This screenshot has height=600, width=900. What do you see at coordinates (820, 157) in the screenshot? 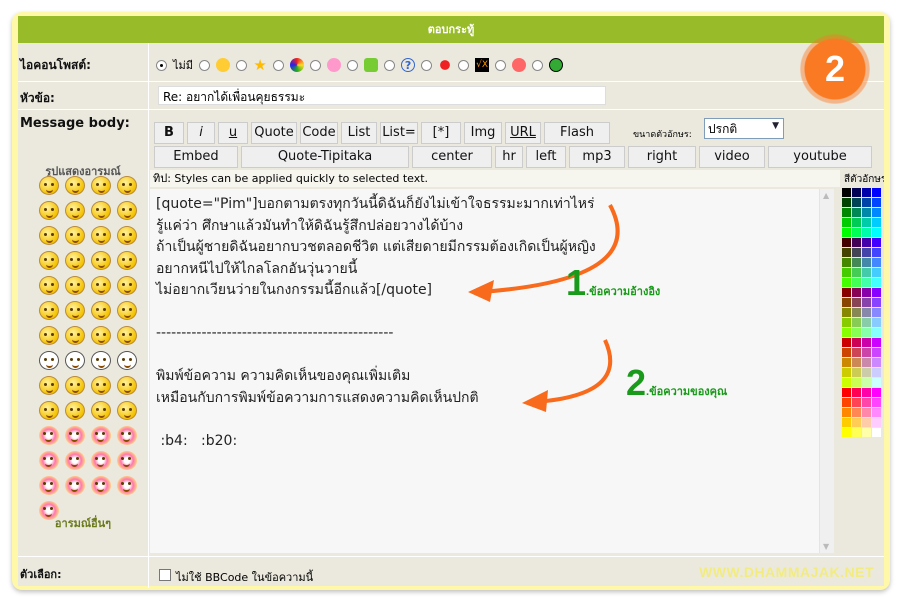
I see `toolbar-button-youtube: youtube` at bounding box center [820, 157].